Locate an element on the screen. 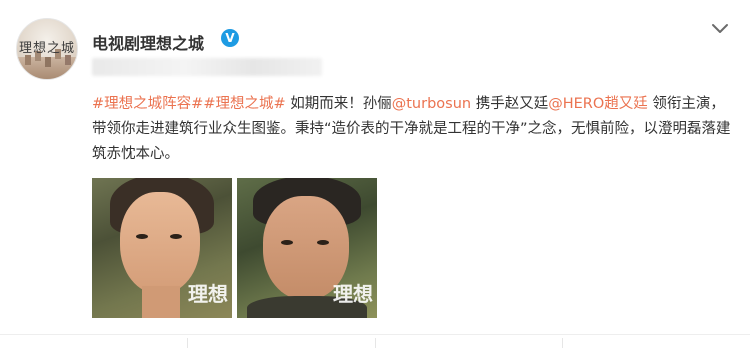 This screenshot has height=348, width=750. hashtag-lineup: #理想之城阵容# is located at coordinates (147, 104).